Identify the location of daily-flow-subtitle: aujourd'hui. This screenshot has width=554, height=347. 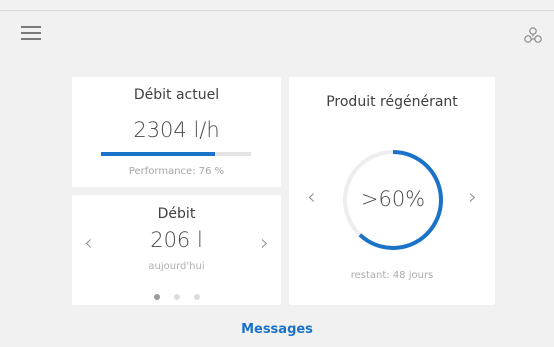
(176, 266).